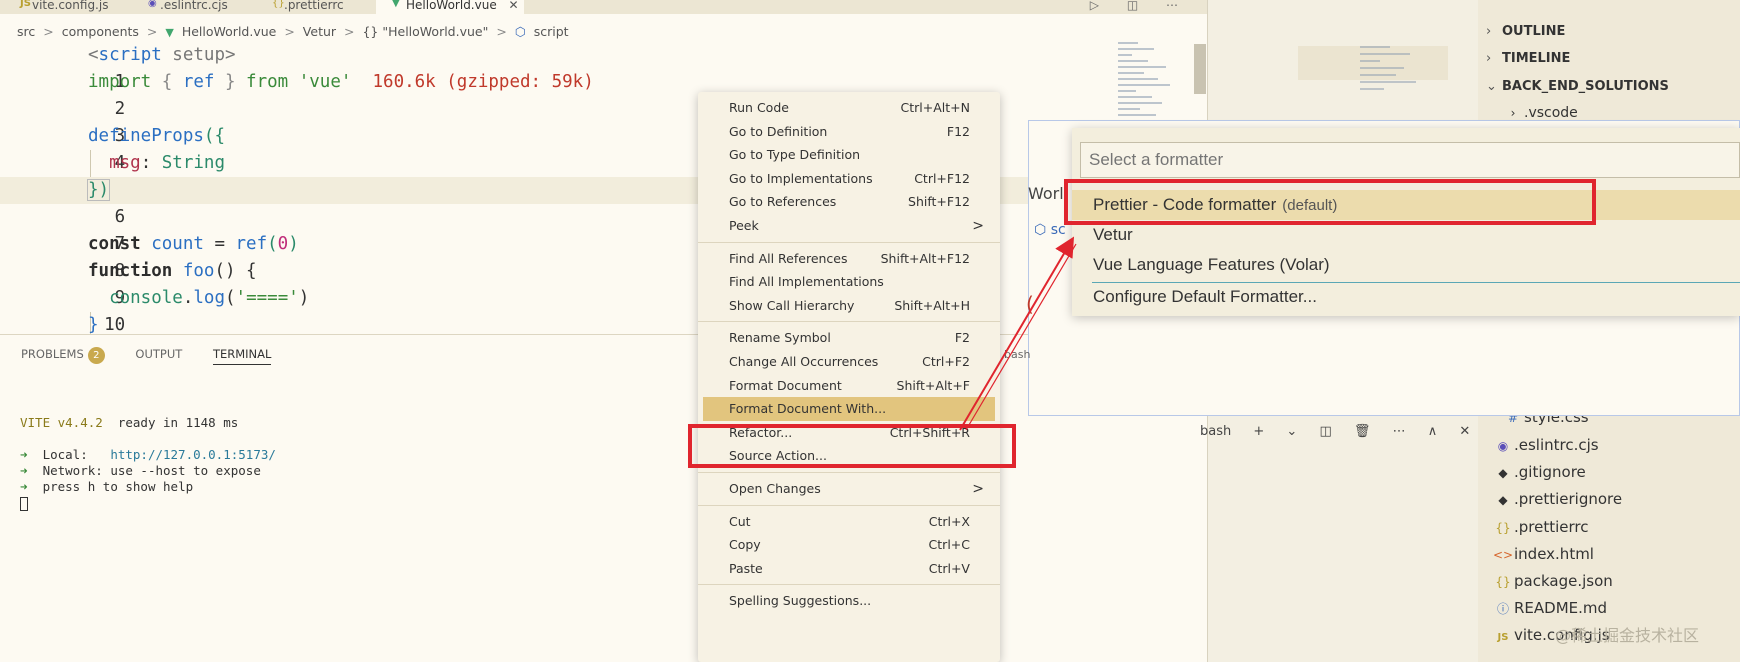  I want to click on section-outline: › OUTLINE, so click(1525, 31).